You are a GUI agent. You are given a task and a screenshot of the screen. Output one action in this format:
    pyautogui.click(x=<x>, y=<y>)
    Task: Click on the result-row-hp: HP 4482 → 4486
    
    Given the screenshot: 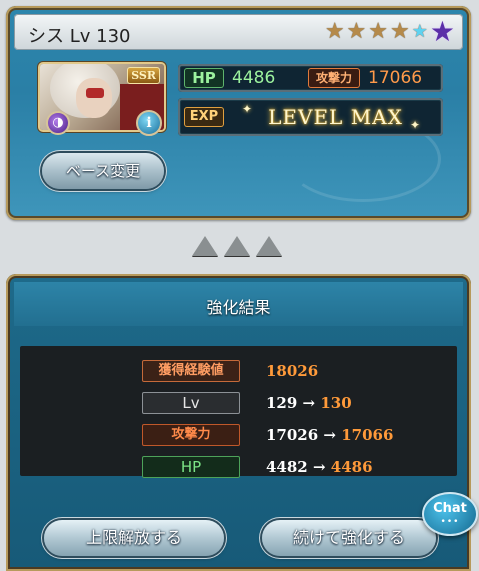 What is the action you would take?
    pyautogui.click(x=238, y=467)
    